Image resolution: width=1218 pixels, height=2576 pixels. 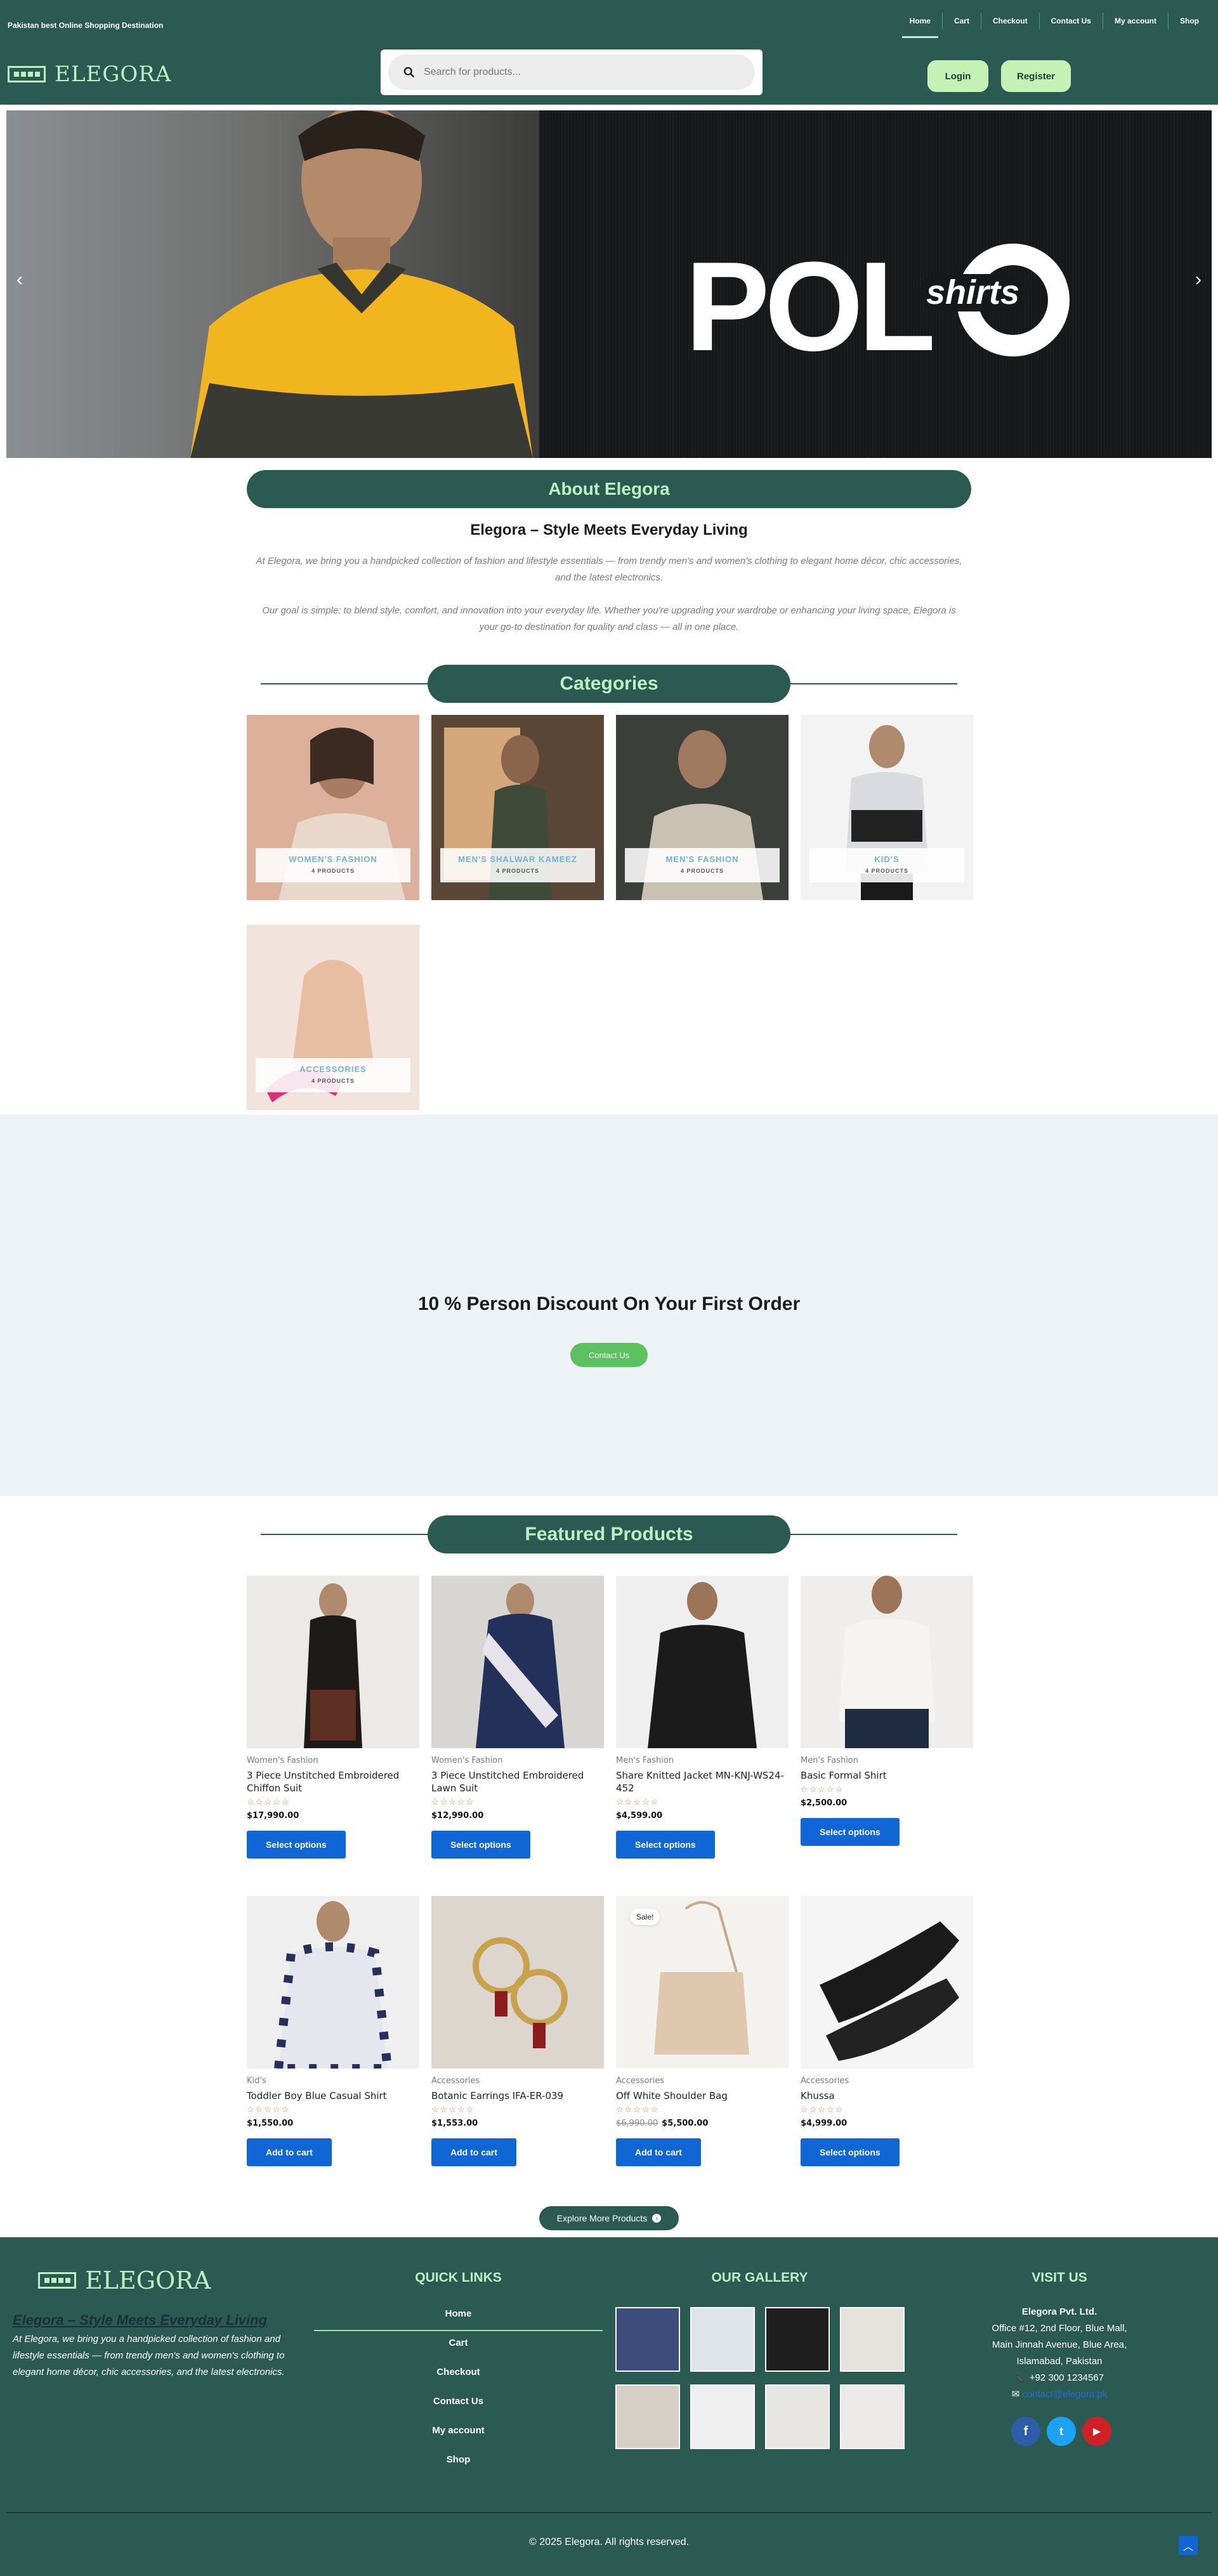 I want to click on explore-more-products-button: Explore More Products ›, so click(x=609, y=2218).